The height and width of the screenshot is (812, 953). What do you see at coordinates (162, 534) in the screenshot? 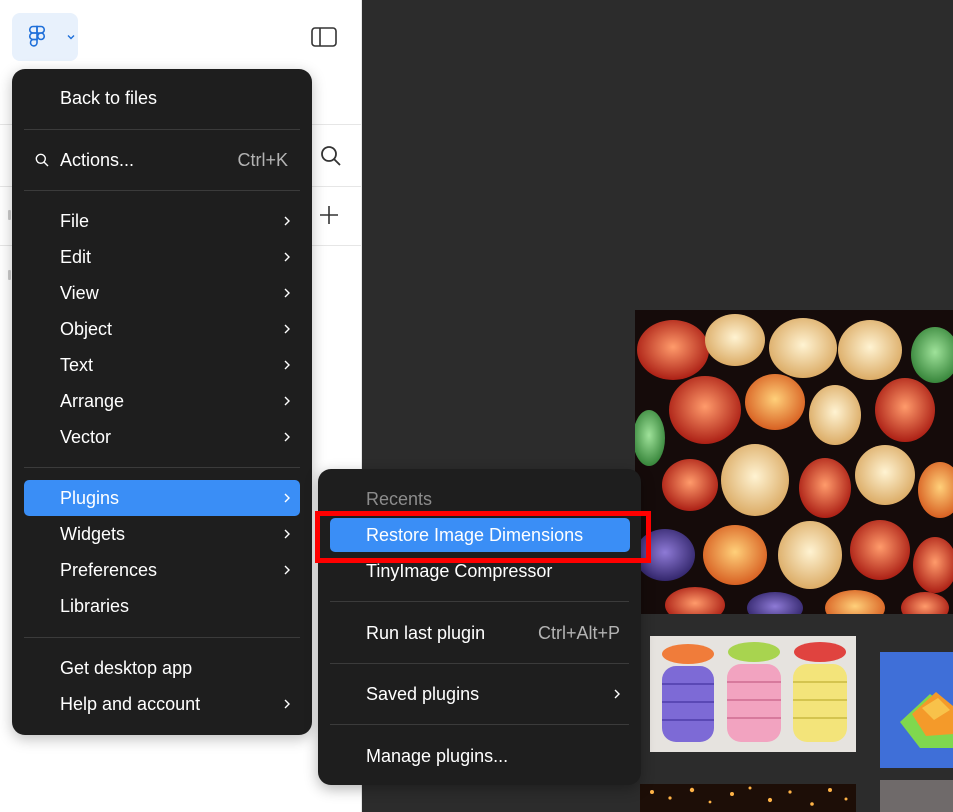
I see `menu-item-widgets: Widgets` at bounding box center [162, 534].